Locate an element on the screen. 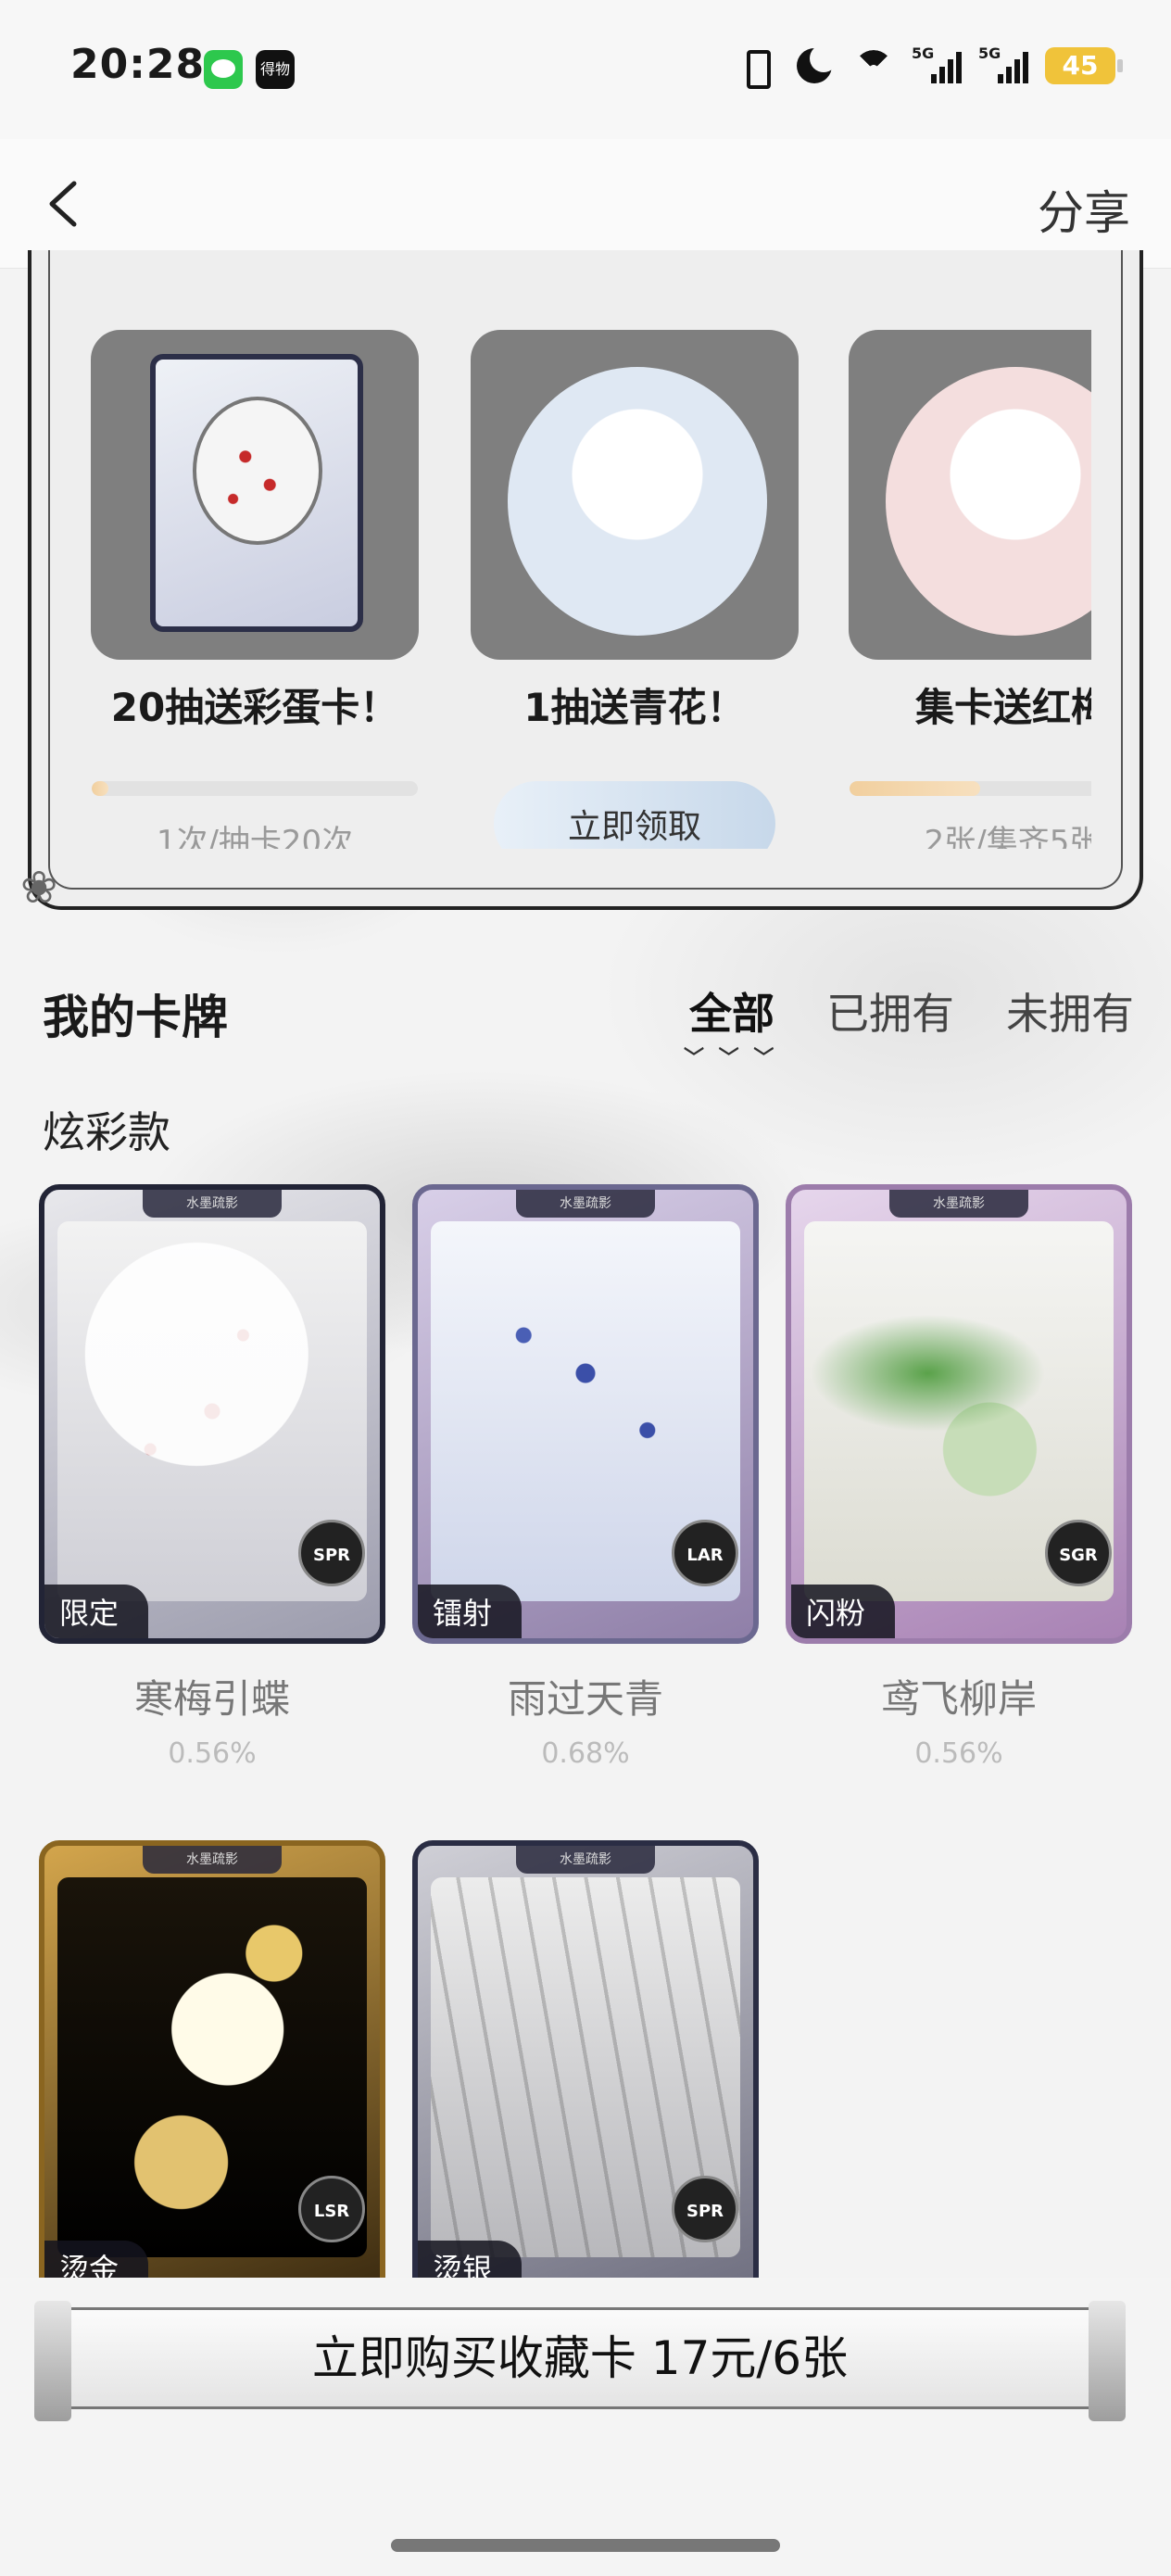 The width and height of the screenshot is (1171, 2576). wechat-icon is located at coordinates (224, 69).